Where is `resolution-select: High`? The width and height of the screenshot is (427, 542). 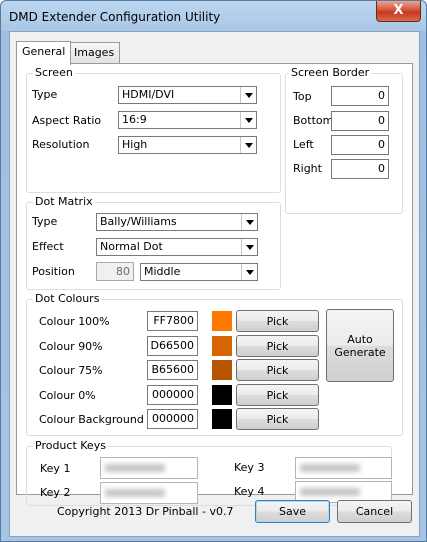 resolution-select: High is located at coordinates (187, 145).